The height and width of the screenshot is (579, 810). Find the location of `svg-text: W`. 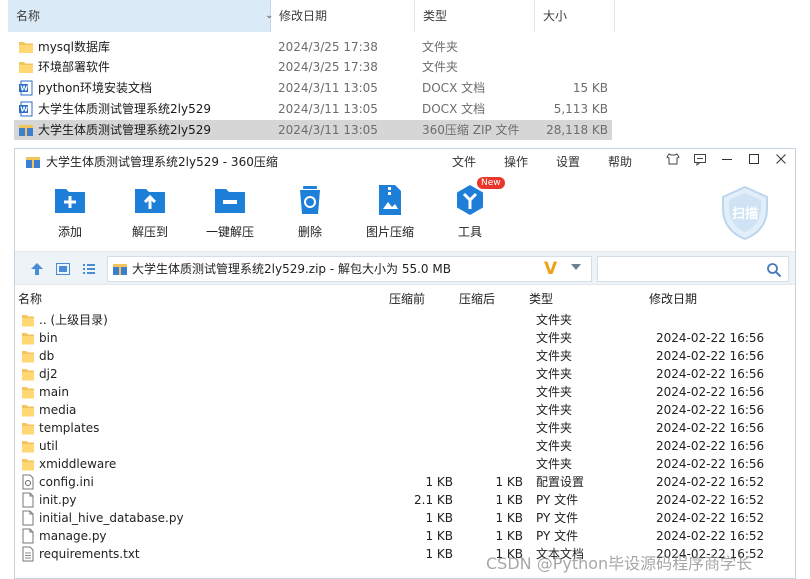

svg-text: W is located at coordinates (24, 89).